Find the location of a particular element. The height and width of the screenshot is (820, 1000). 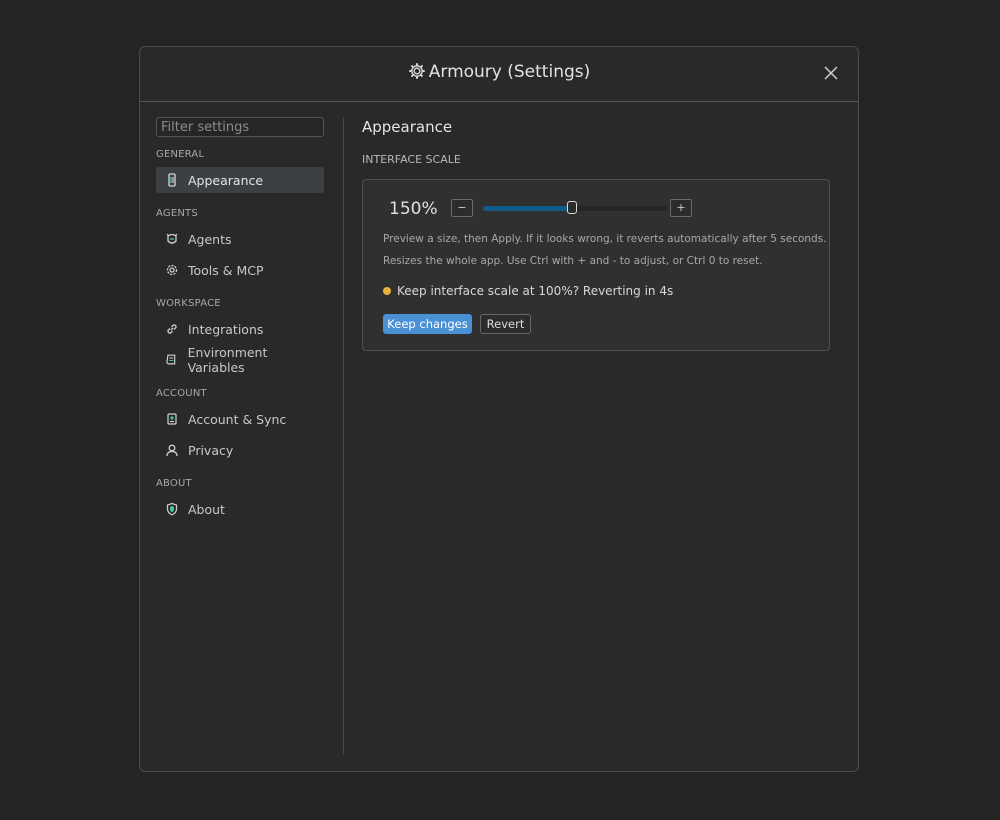

sidebar-item-appearance: Appearance is located at coordinates (240, 180).